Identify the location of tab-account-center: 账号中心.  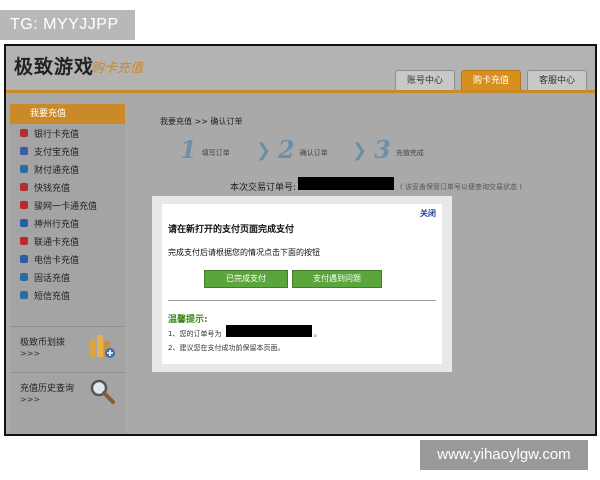
(425, 81).